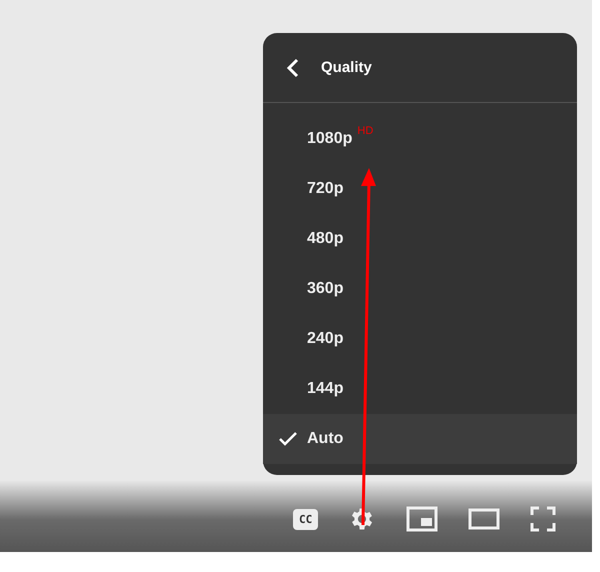 The width and height of the screenshot is (600, 572). I want to click on miniplayer-icon, so click(422, 519).